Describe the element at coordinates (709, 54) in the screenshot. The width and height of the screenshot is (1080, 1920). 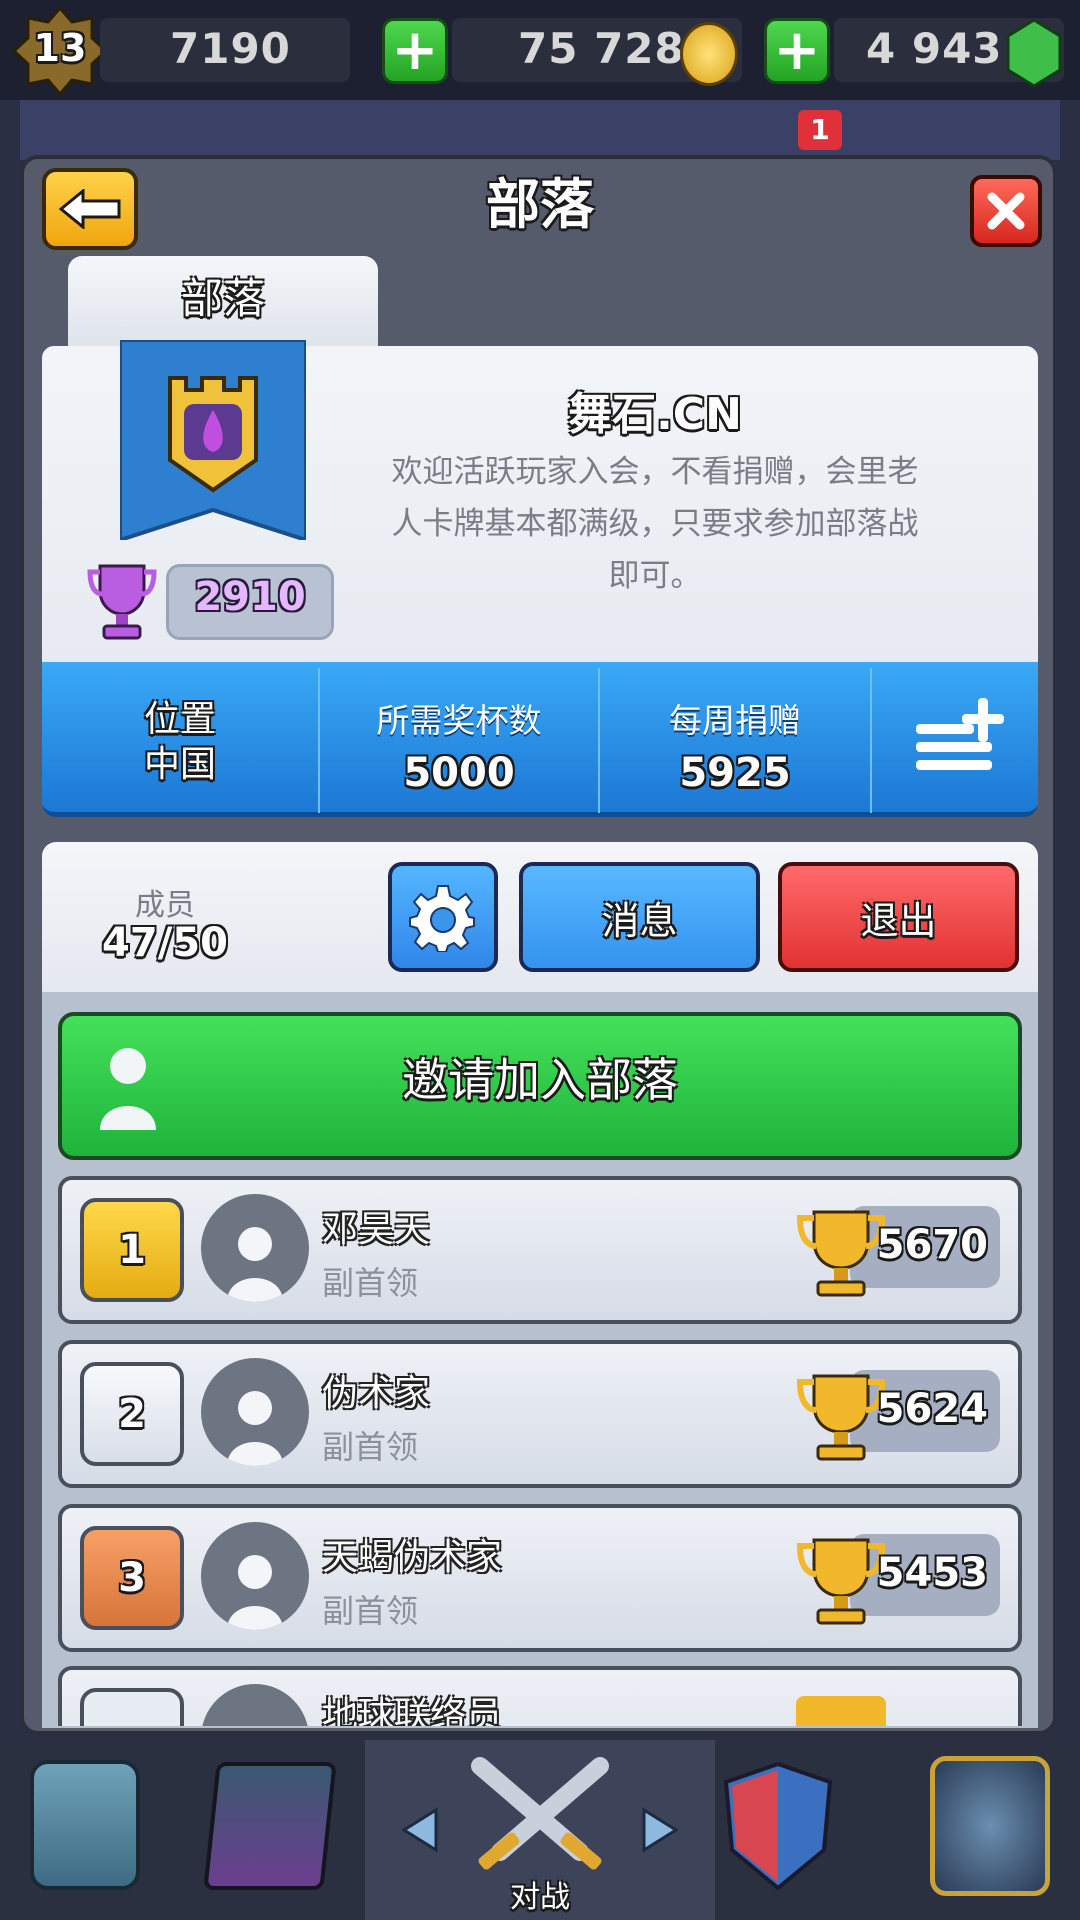
I see `gold-coin-icon` at that location.